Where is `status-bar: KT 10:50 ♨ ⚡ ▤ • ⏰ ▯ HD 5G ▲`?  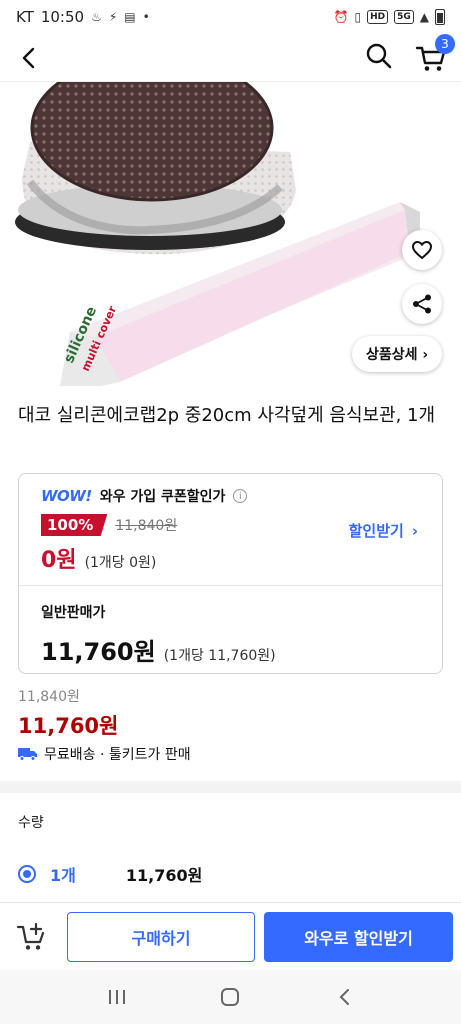 status-bar: KT 10:50 ♨ ⚡ ▤ • ⏰ ▯ HD 5G ▲ is located at coordinates (230, 17).